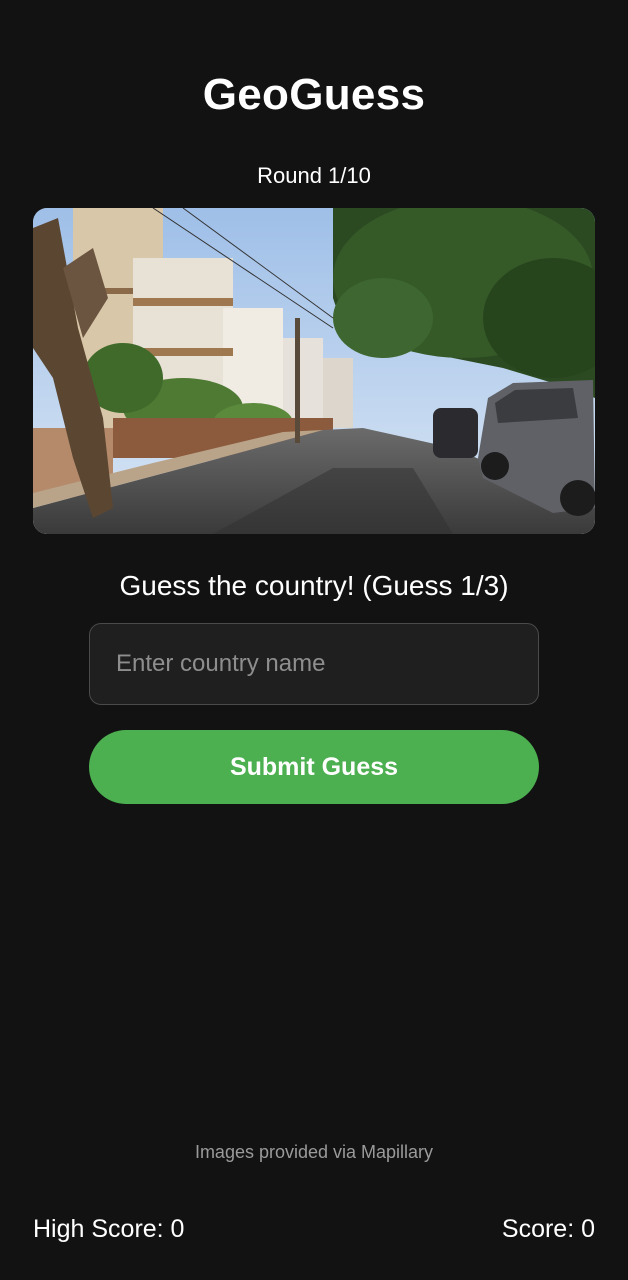 Image resolution: width=628 pixels, height=1280 pixels. What do you see at coordinates (314, 585) in the screenshot?
I see `guess-prompt: Guess the country! (Guess 1/3)` at bounding box center [314, 585].